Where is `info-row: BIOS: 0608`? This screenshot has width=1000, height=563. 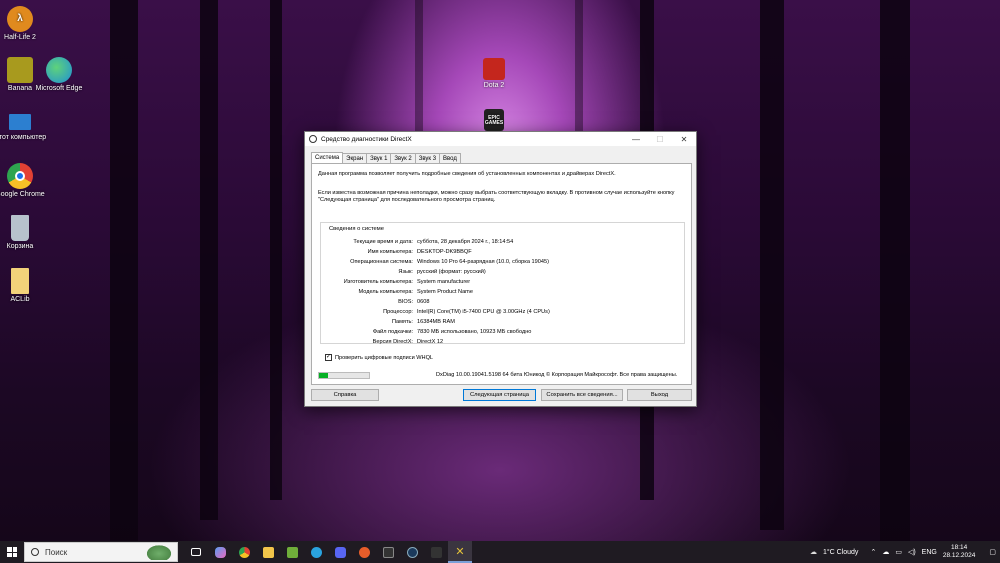
info-row: BIOS: 0608 is located at coordinates (414, 302).